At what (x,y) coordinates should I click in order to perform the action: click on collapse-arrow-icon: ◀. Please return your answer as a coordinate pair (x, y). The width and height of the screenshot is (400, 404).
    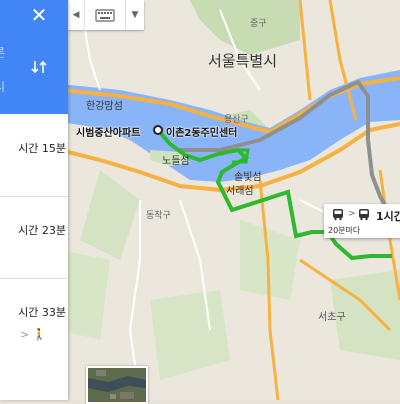
    Looking at the image, I should click on (76, 15).